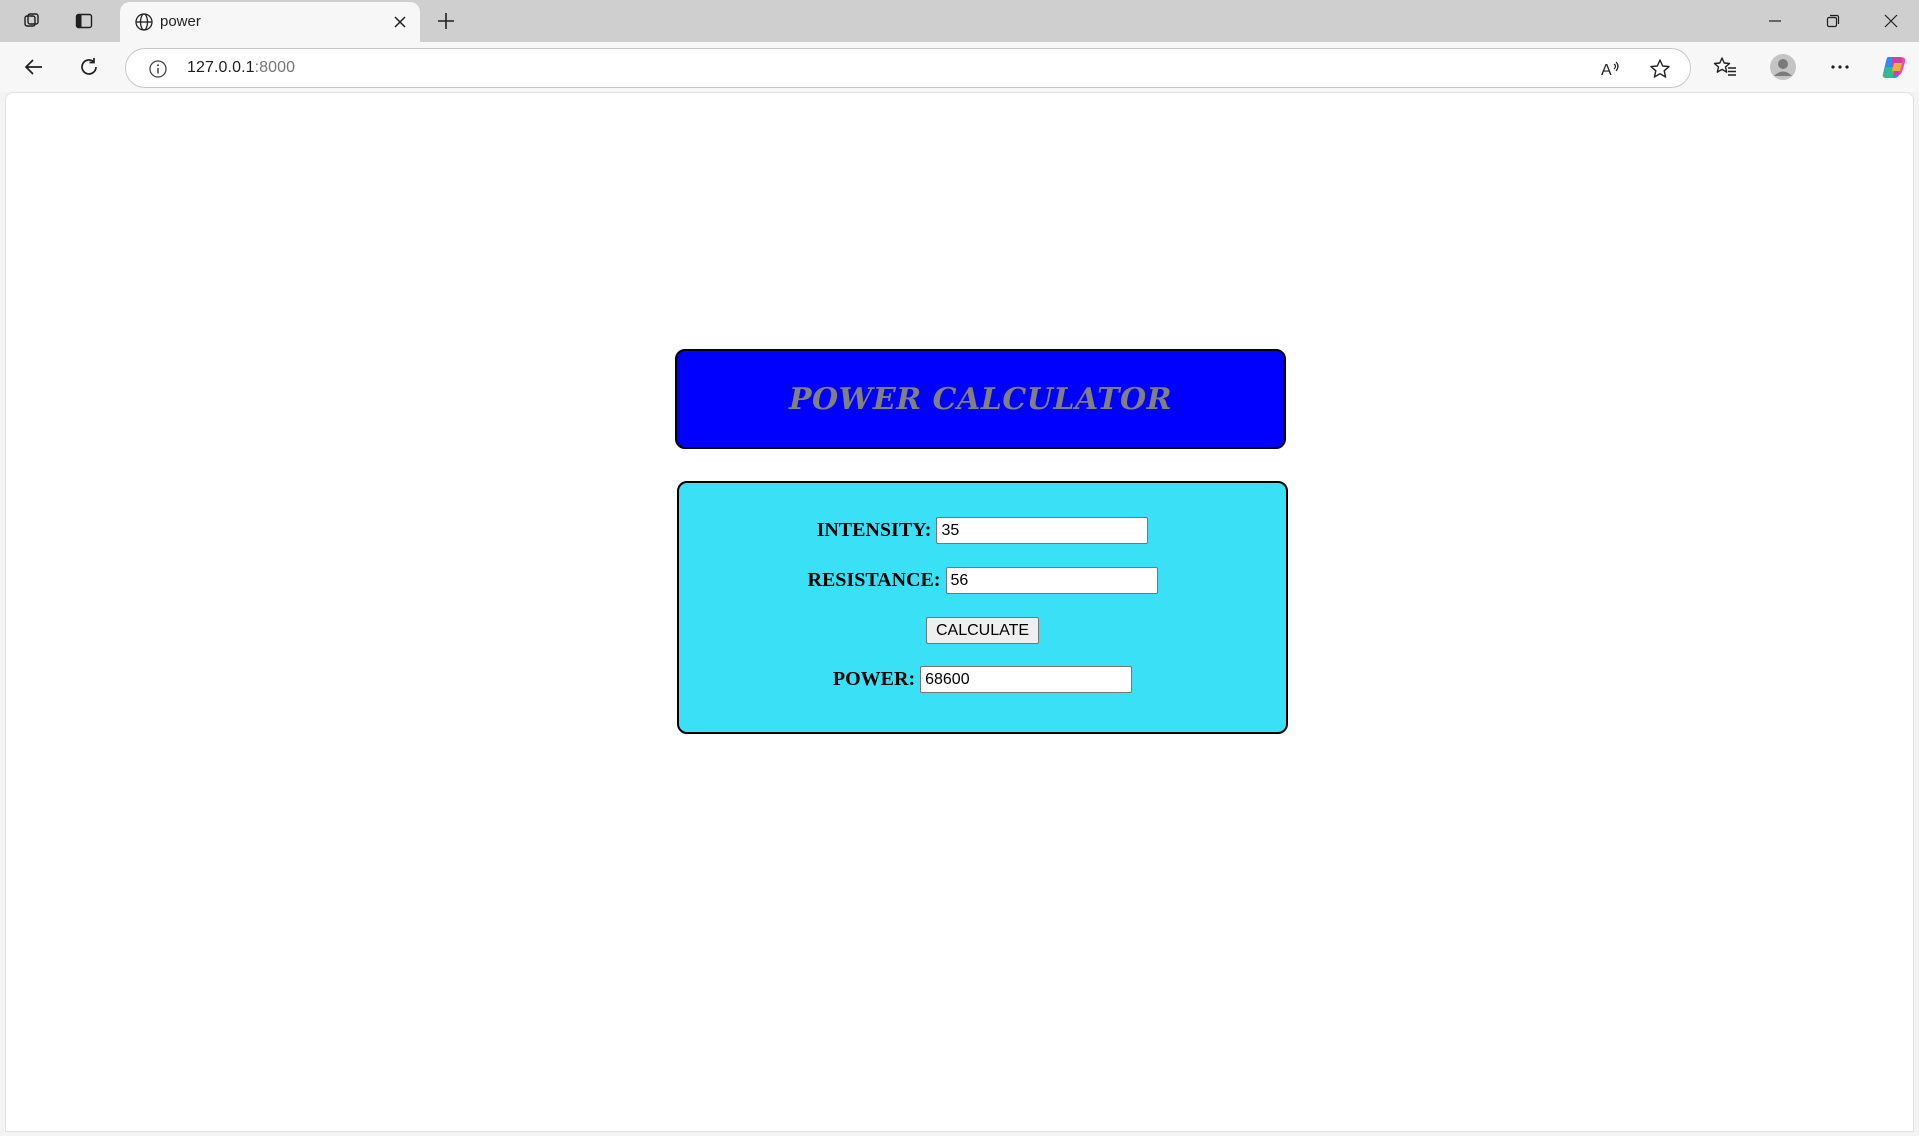  What do you see at coordinates (1891, 21) in the screenshot?
I see `window-close-icon` at bounding box center [1891, 21].